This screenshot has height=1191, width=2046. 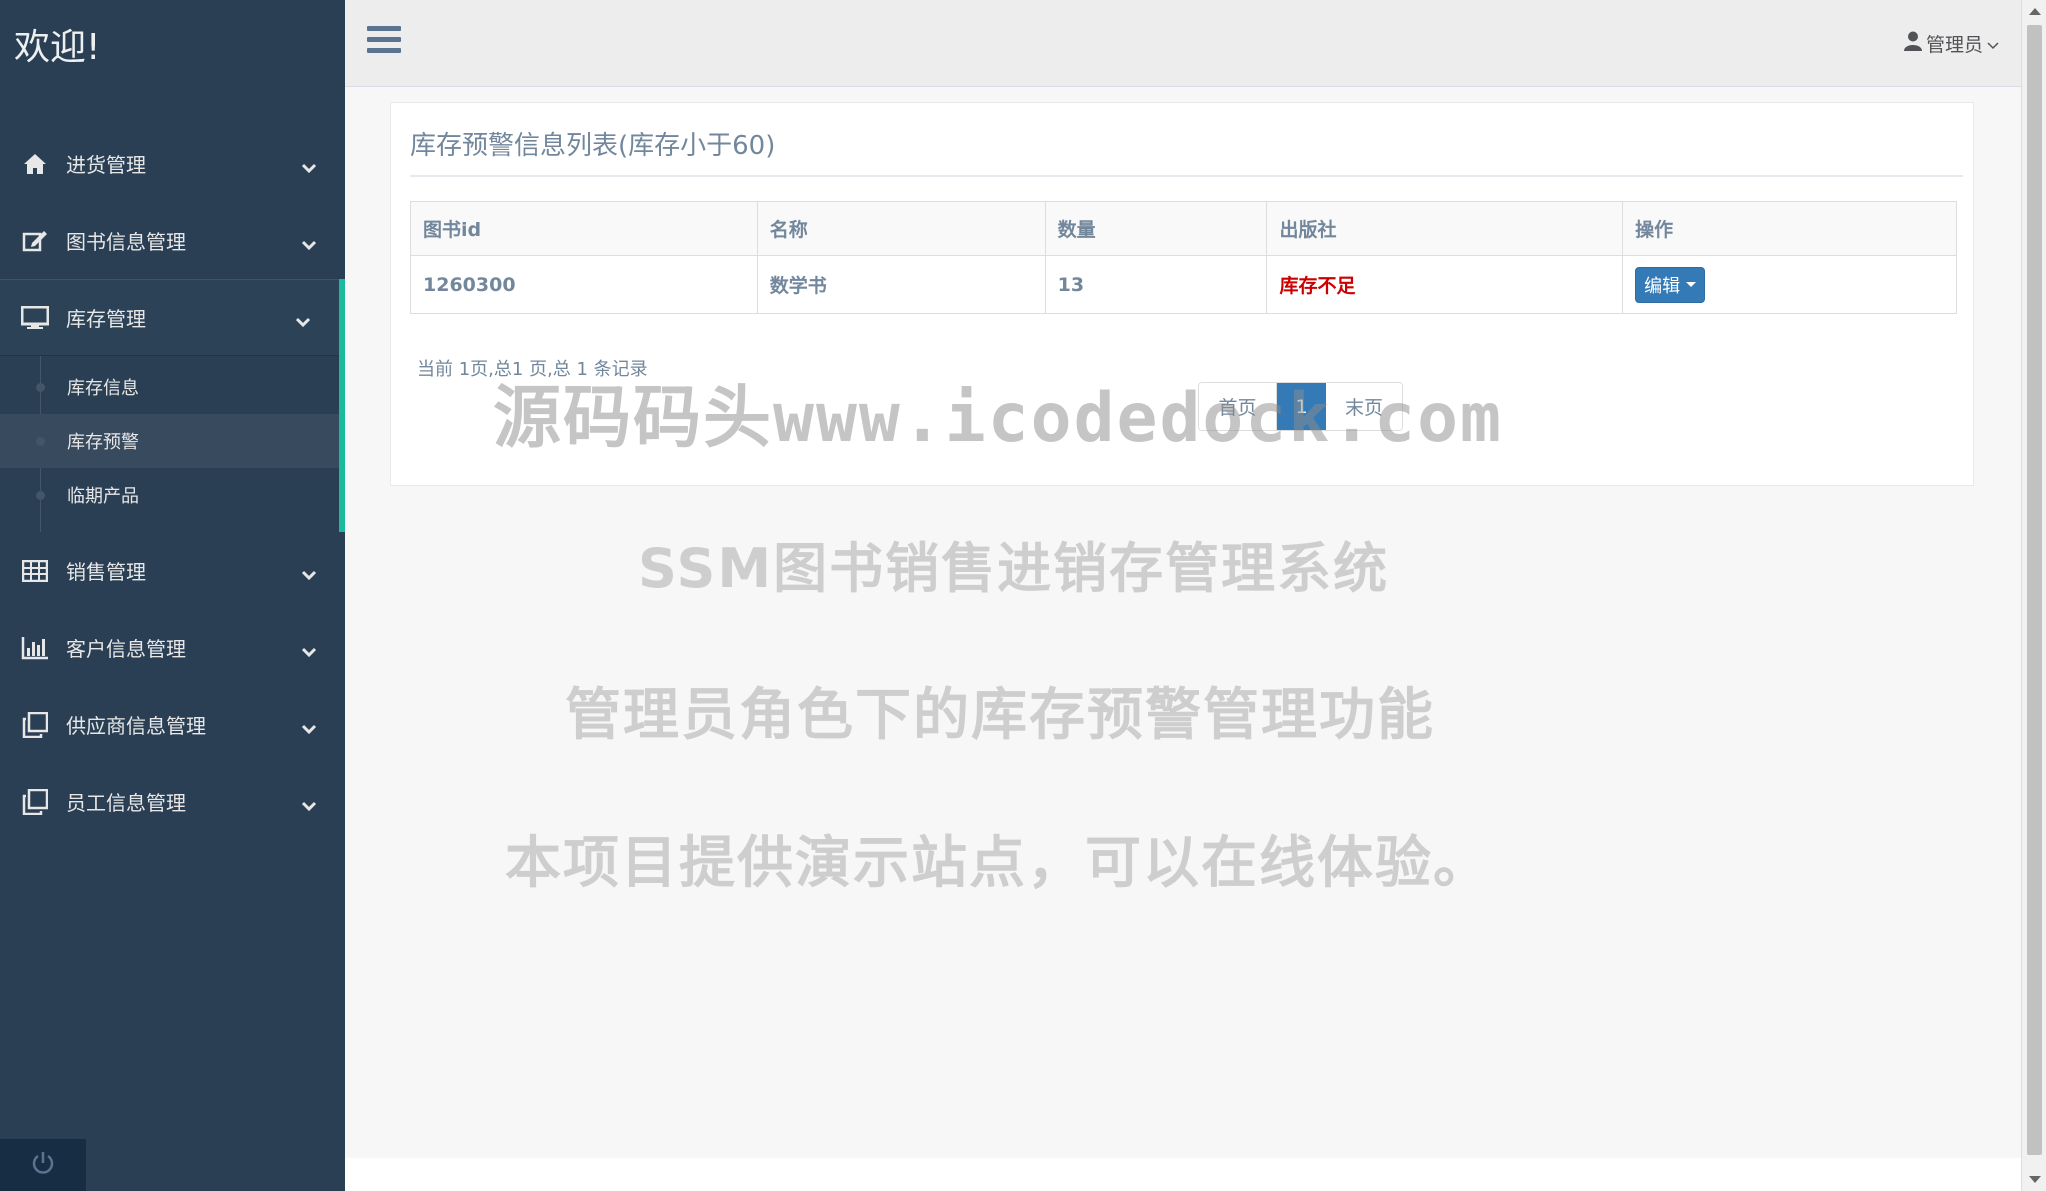 I want to click on user-name: 管理员, so click(x=1954, y=45).